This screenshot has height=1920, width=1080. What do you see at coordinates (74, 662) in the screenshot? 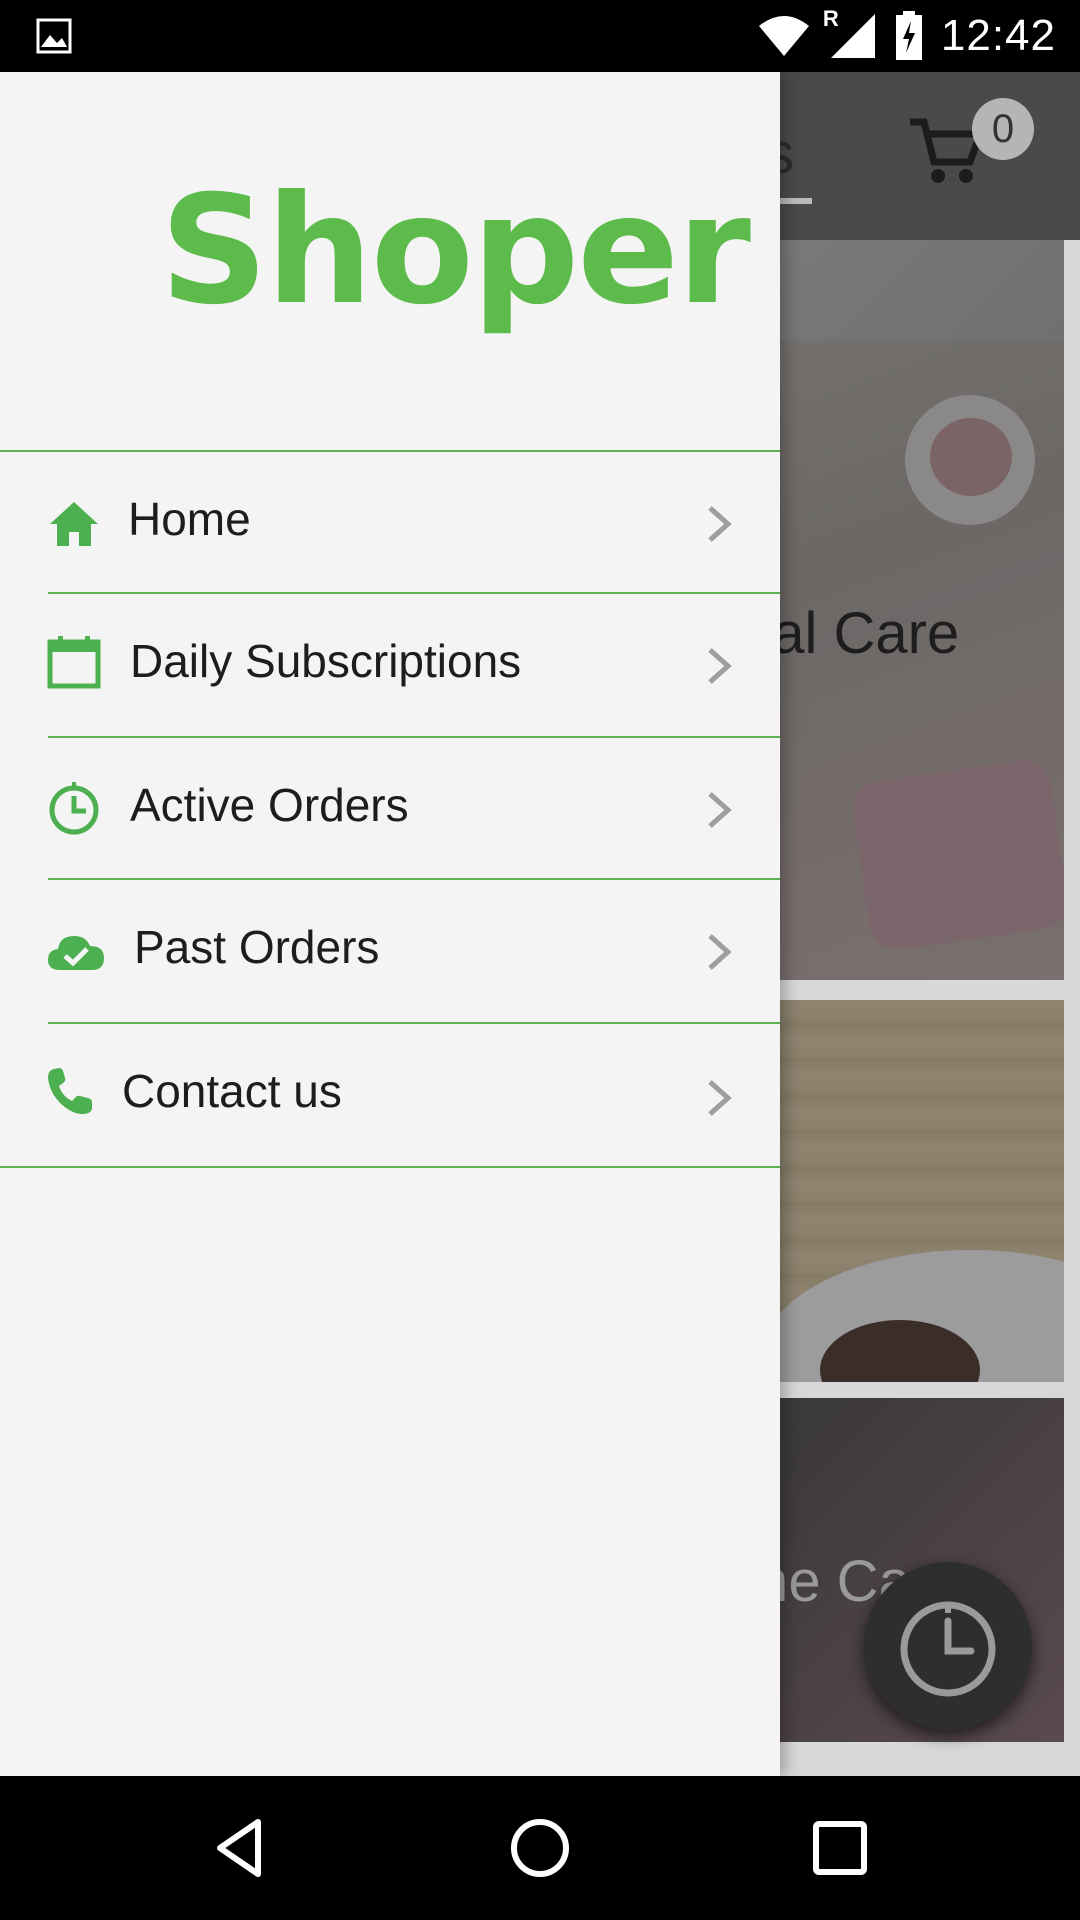
I see `calendar-icon` at bounding box center [74, 662].